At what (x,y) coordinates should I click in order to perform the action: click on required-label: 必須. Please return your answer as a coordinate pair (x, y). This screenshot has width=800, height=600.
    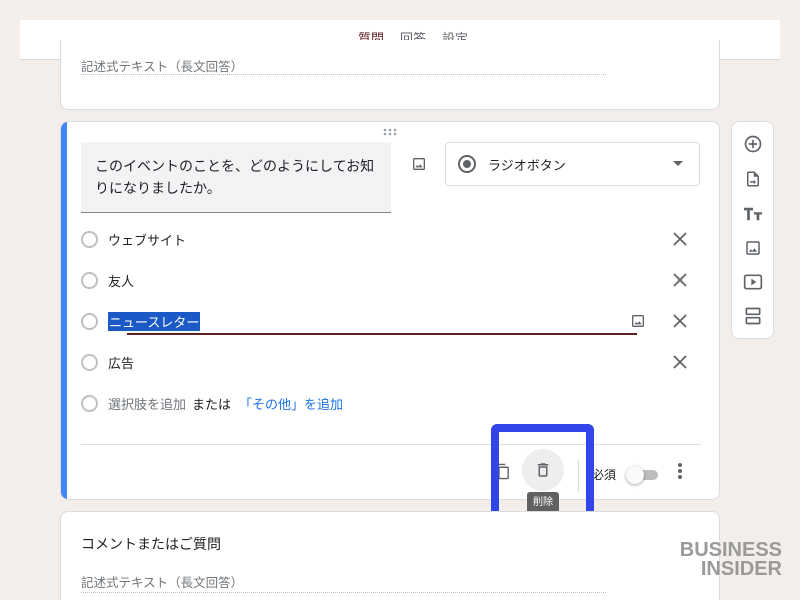
    Looking at the image, I should click on (604, 475).